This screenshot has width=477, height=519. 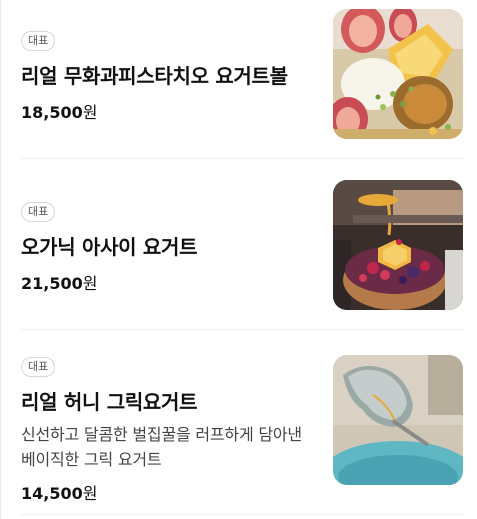 What do you see at coordinates (161, 447) in the screenshot?
I see `menu-item-description: 신선하고 달콤한 벌집꿀을 러프하게 담아낸 베이직한 그릭 요거트` at bounding box center [161, 447].